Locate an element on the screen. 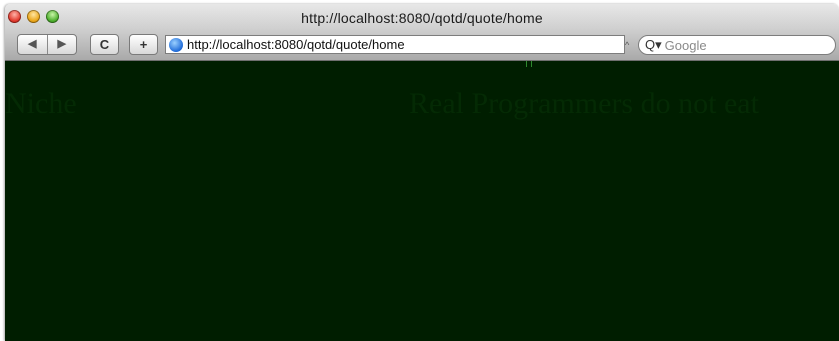 The image size is (839, 341). quote-text: Real Programmers do not eat is located at coordinates (584, 103).